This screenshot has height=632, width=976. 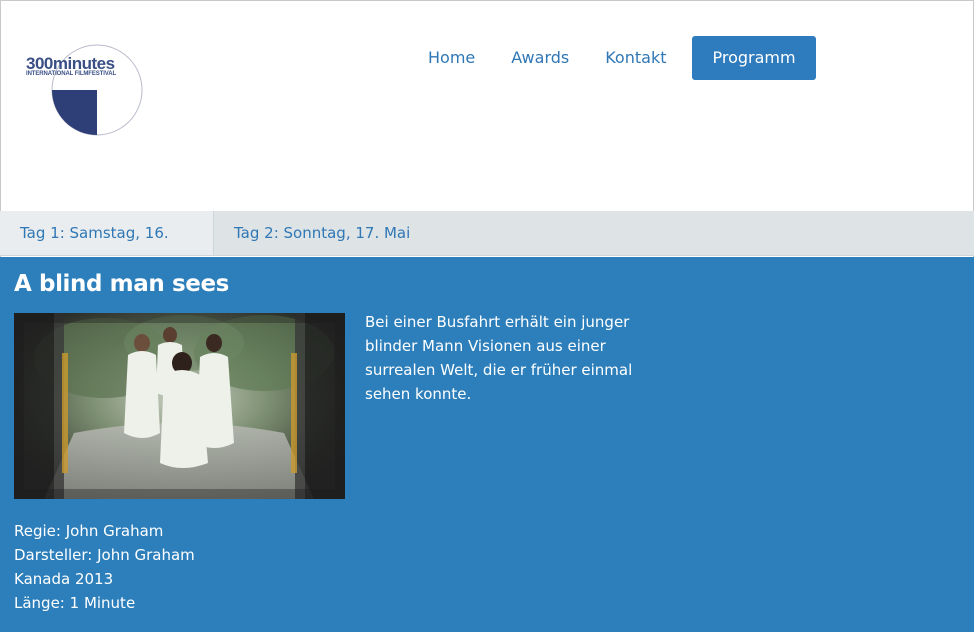 I want to click on nav-home: Home, so click(x=451, y=58).